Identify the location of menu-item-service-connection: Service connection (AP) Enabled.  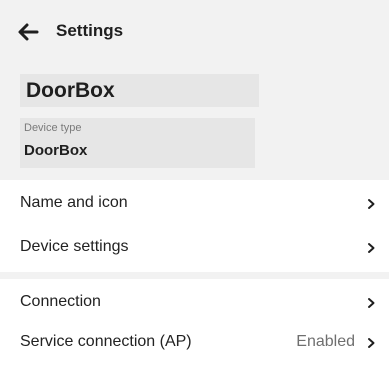
(194, 343).